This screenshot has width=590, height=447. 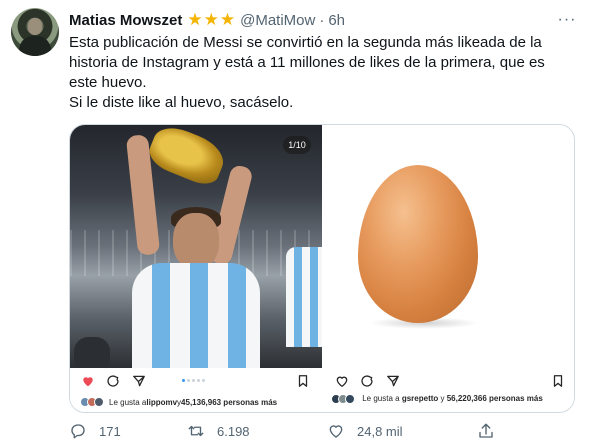 What do you see at coordinates (494, 399) in the screenshot?
I see `likes-count: 56,220,366 personas más` at bounding box center [494, 399].